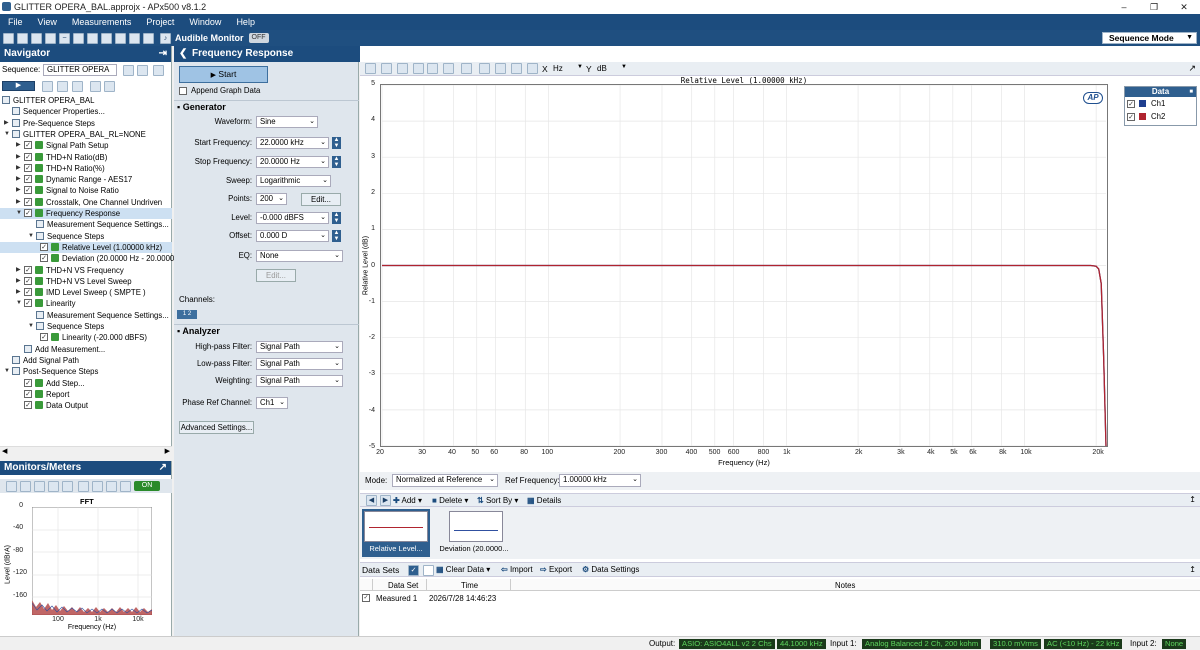  What do you see at coordinates (1184, 7) in the screenshot?
I see `close-icon: ✕` at bounding box center [1184, 7].